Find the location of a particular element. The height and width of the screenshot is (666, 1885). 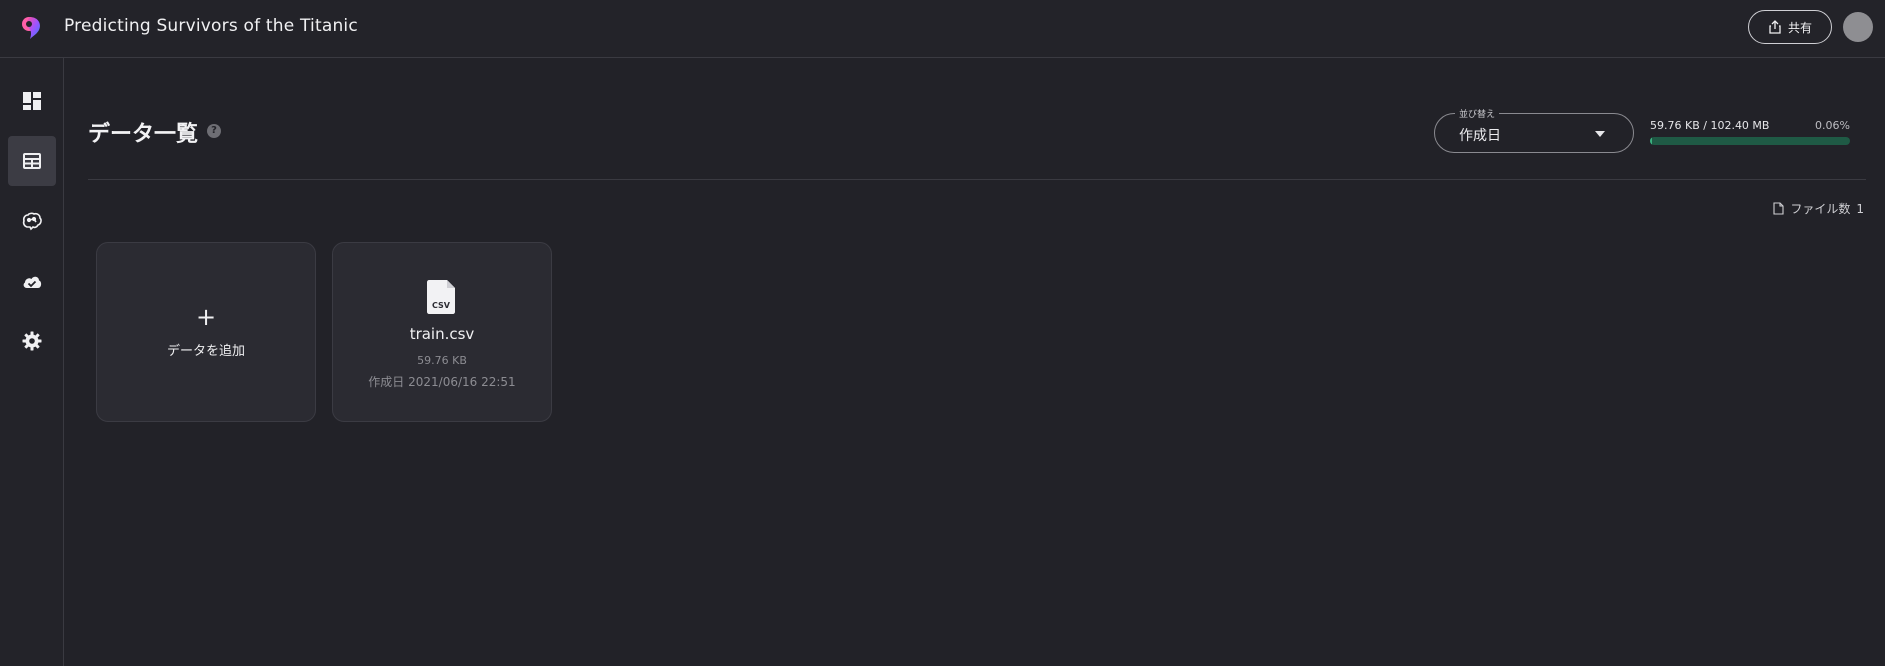

brain-icon is located at coordinates (32, 221).